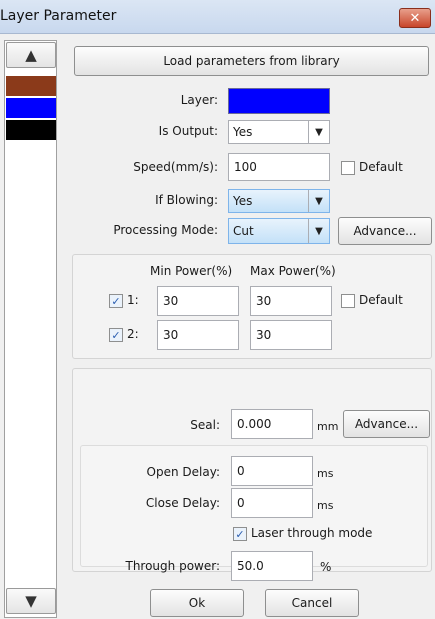  I want to click on through-power-field: 50.0, so click(272, 566).